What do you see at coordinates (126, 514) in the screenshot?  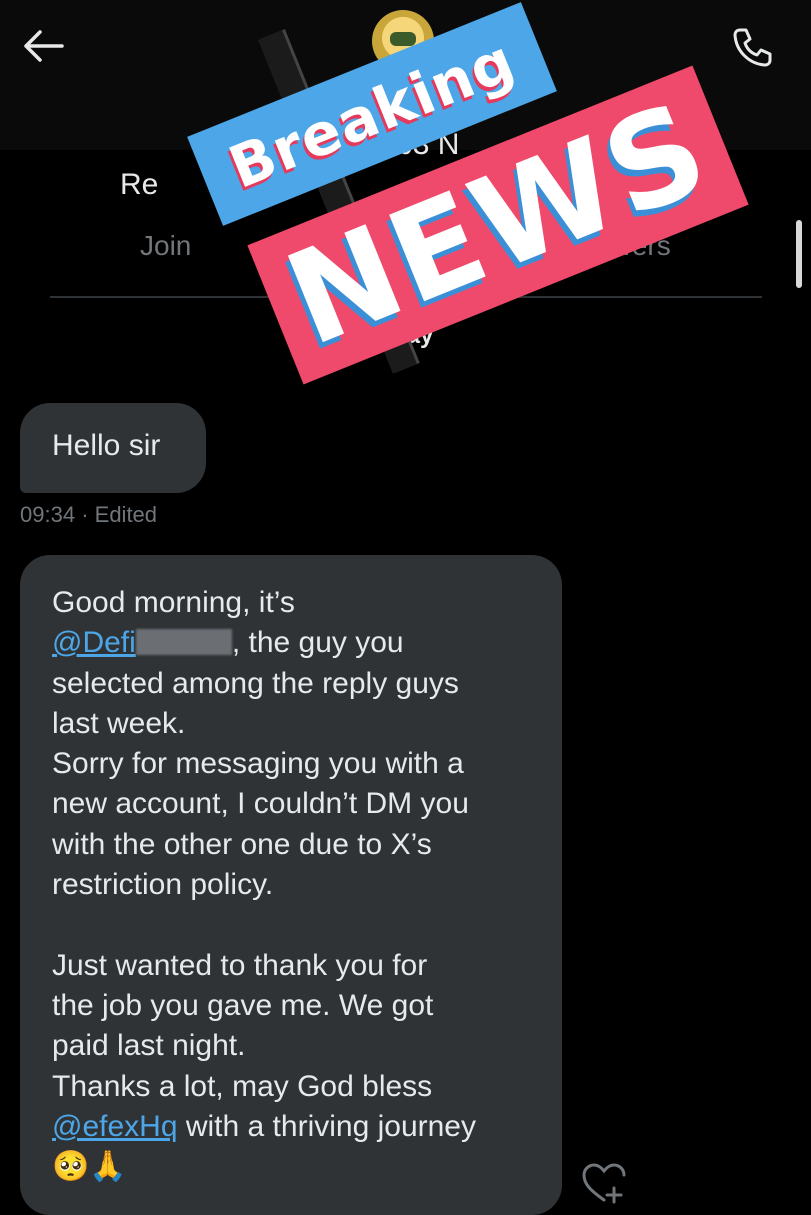 I see `message-edited-status: Edited` at bounding box center [126, 514].